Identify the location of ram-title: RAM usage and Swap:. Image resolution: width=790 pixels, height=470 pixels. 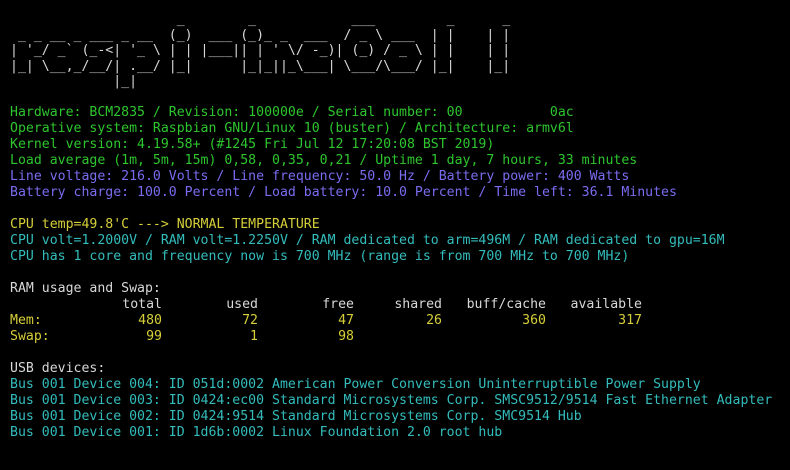
(85, 288).